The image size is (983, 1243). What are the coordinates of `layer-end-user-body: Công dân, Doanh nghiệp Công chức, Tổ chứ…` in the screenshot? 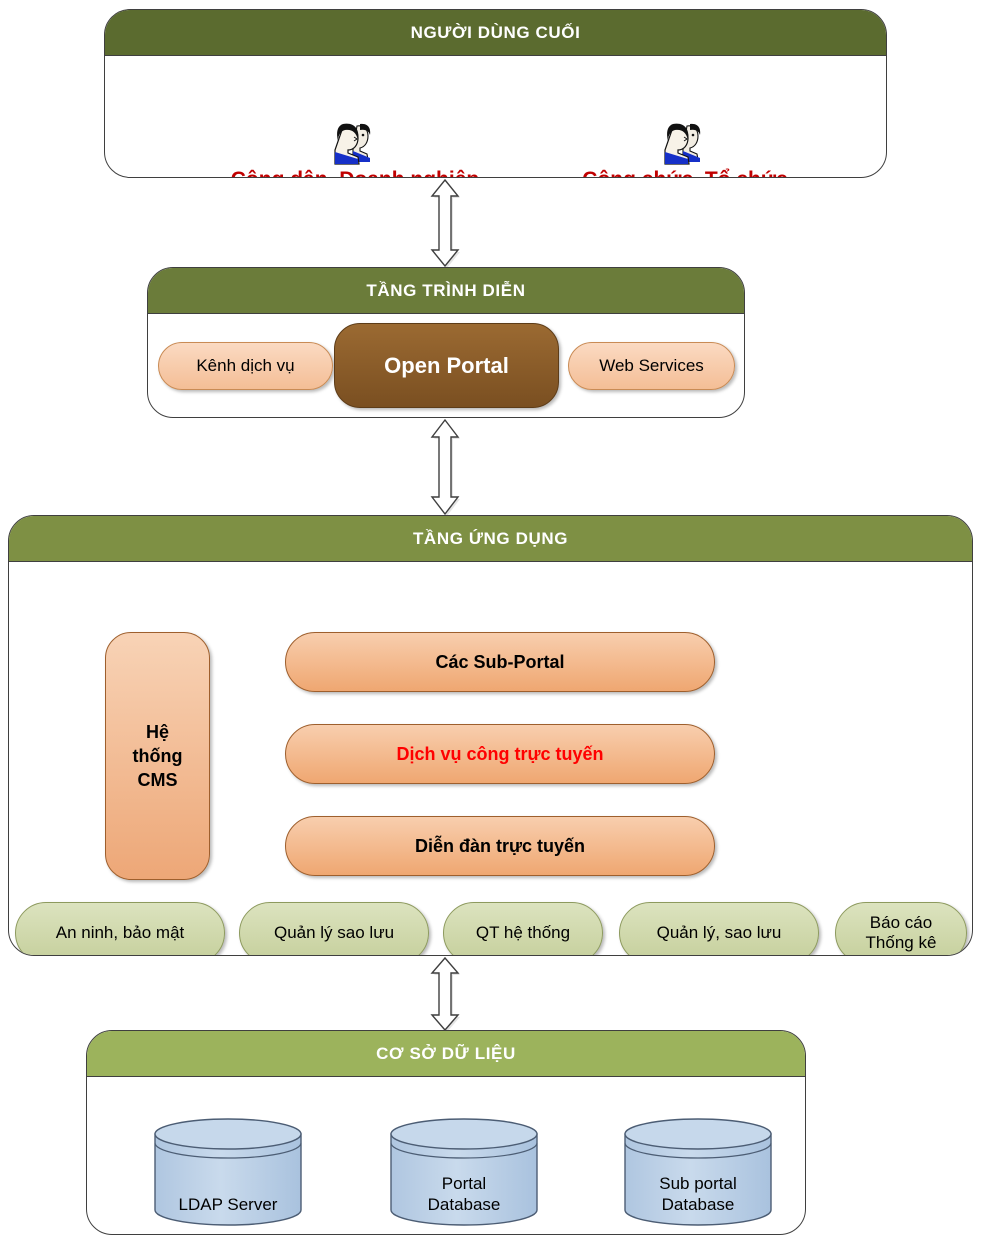 It's located at (495, 116).